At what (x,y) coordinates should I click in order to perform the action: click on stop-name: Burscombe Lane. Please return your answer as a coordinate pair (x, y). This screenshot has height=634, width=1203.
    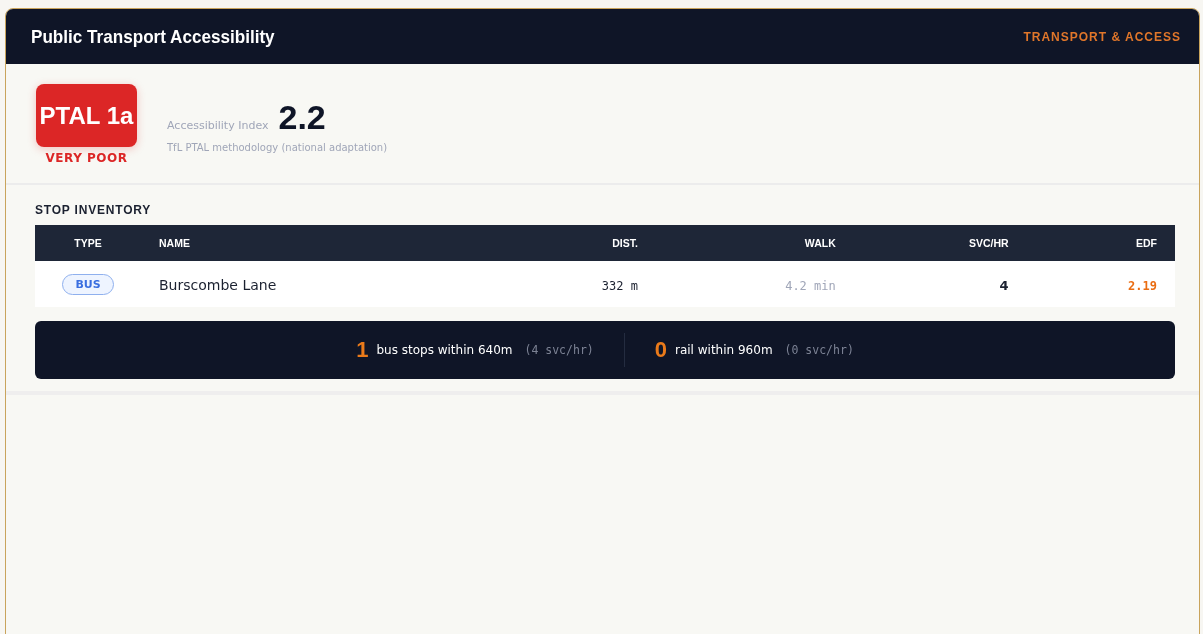
    Looking at the image, I should click on (218, 284).